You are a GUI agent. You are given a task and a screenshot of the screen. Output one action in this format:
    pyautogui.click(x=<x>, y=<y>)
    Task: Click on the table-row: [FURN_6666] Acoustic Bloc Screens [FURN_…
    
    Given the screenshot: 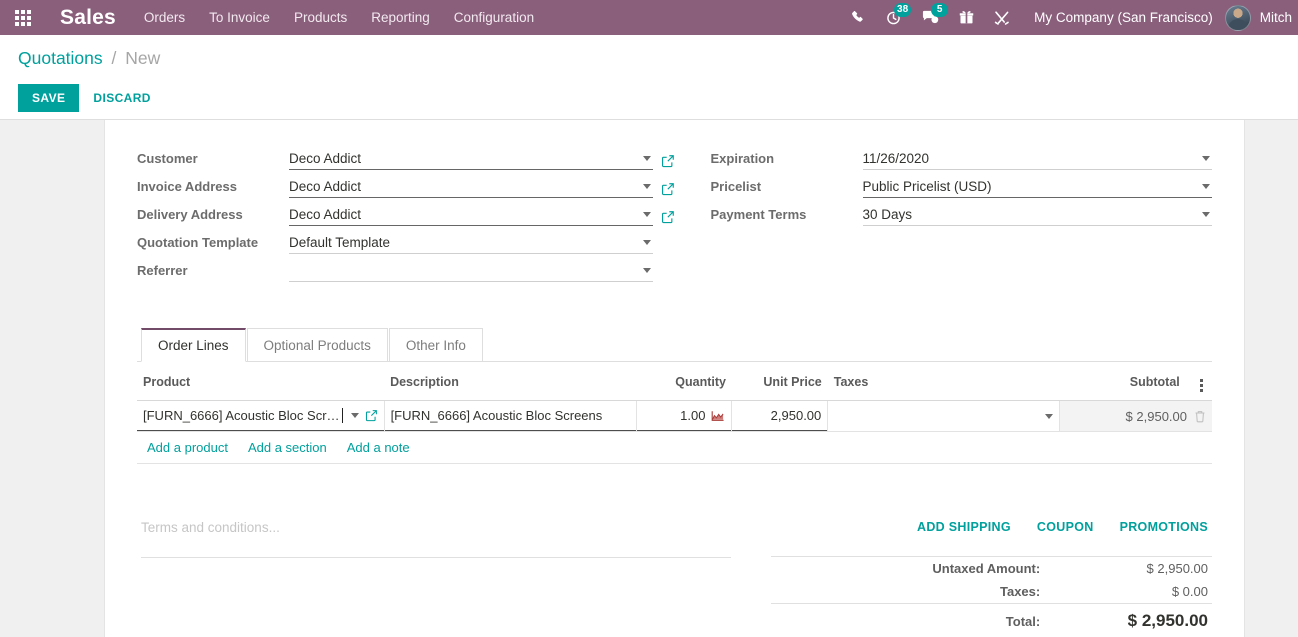 What is the action you would take?
    pyautogui.click(x=674, y=416)
    